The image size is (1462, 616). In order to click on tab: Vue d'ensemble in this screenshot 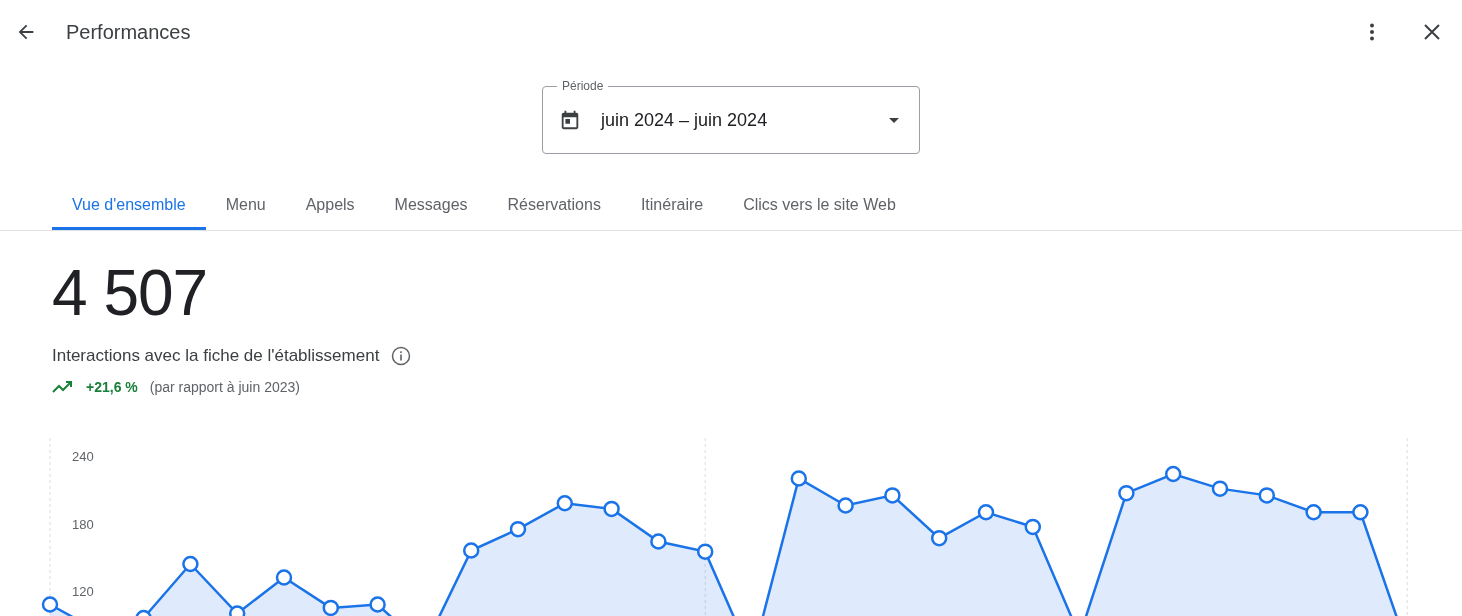, I will do `click(129, 205)`.